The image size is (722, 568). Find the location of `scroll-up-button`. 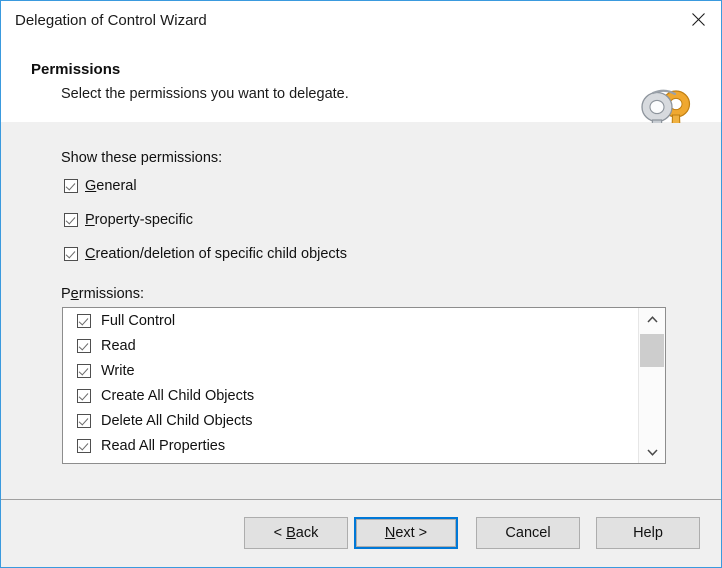

scroll-up-button is located at coordinates (652, 319).